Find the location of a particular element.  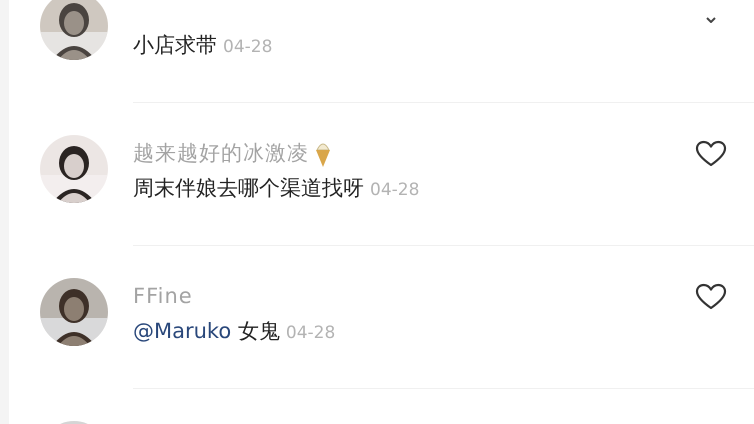

user-name: FFine is located at coordinates (163, 296).